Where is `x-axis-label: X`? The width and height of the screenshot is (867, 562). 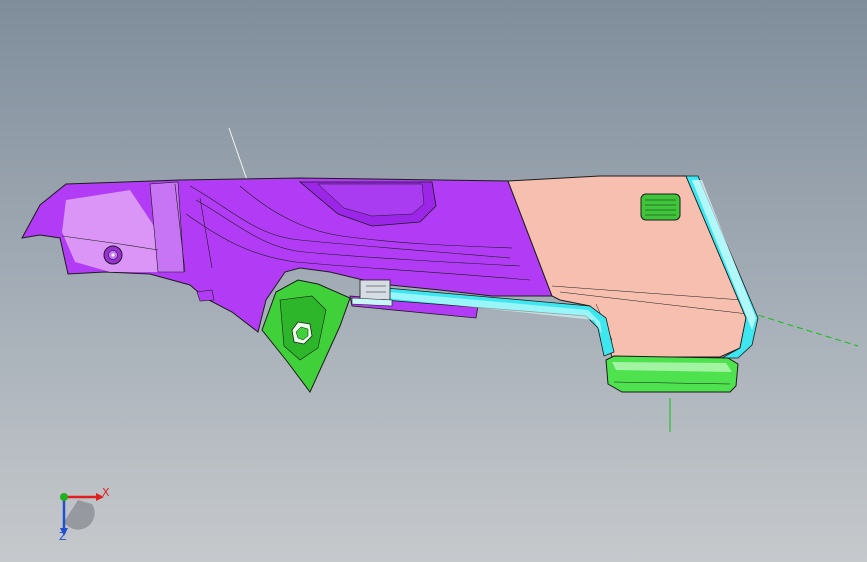 x-axis-label: X is located at coordinates (106, 492).